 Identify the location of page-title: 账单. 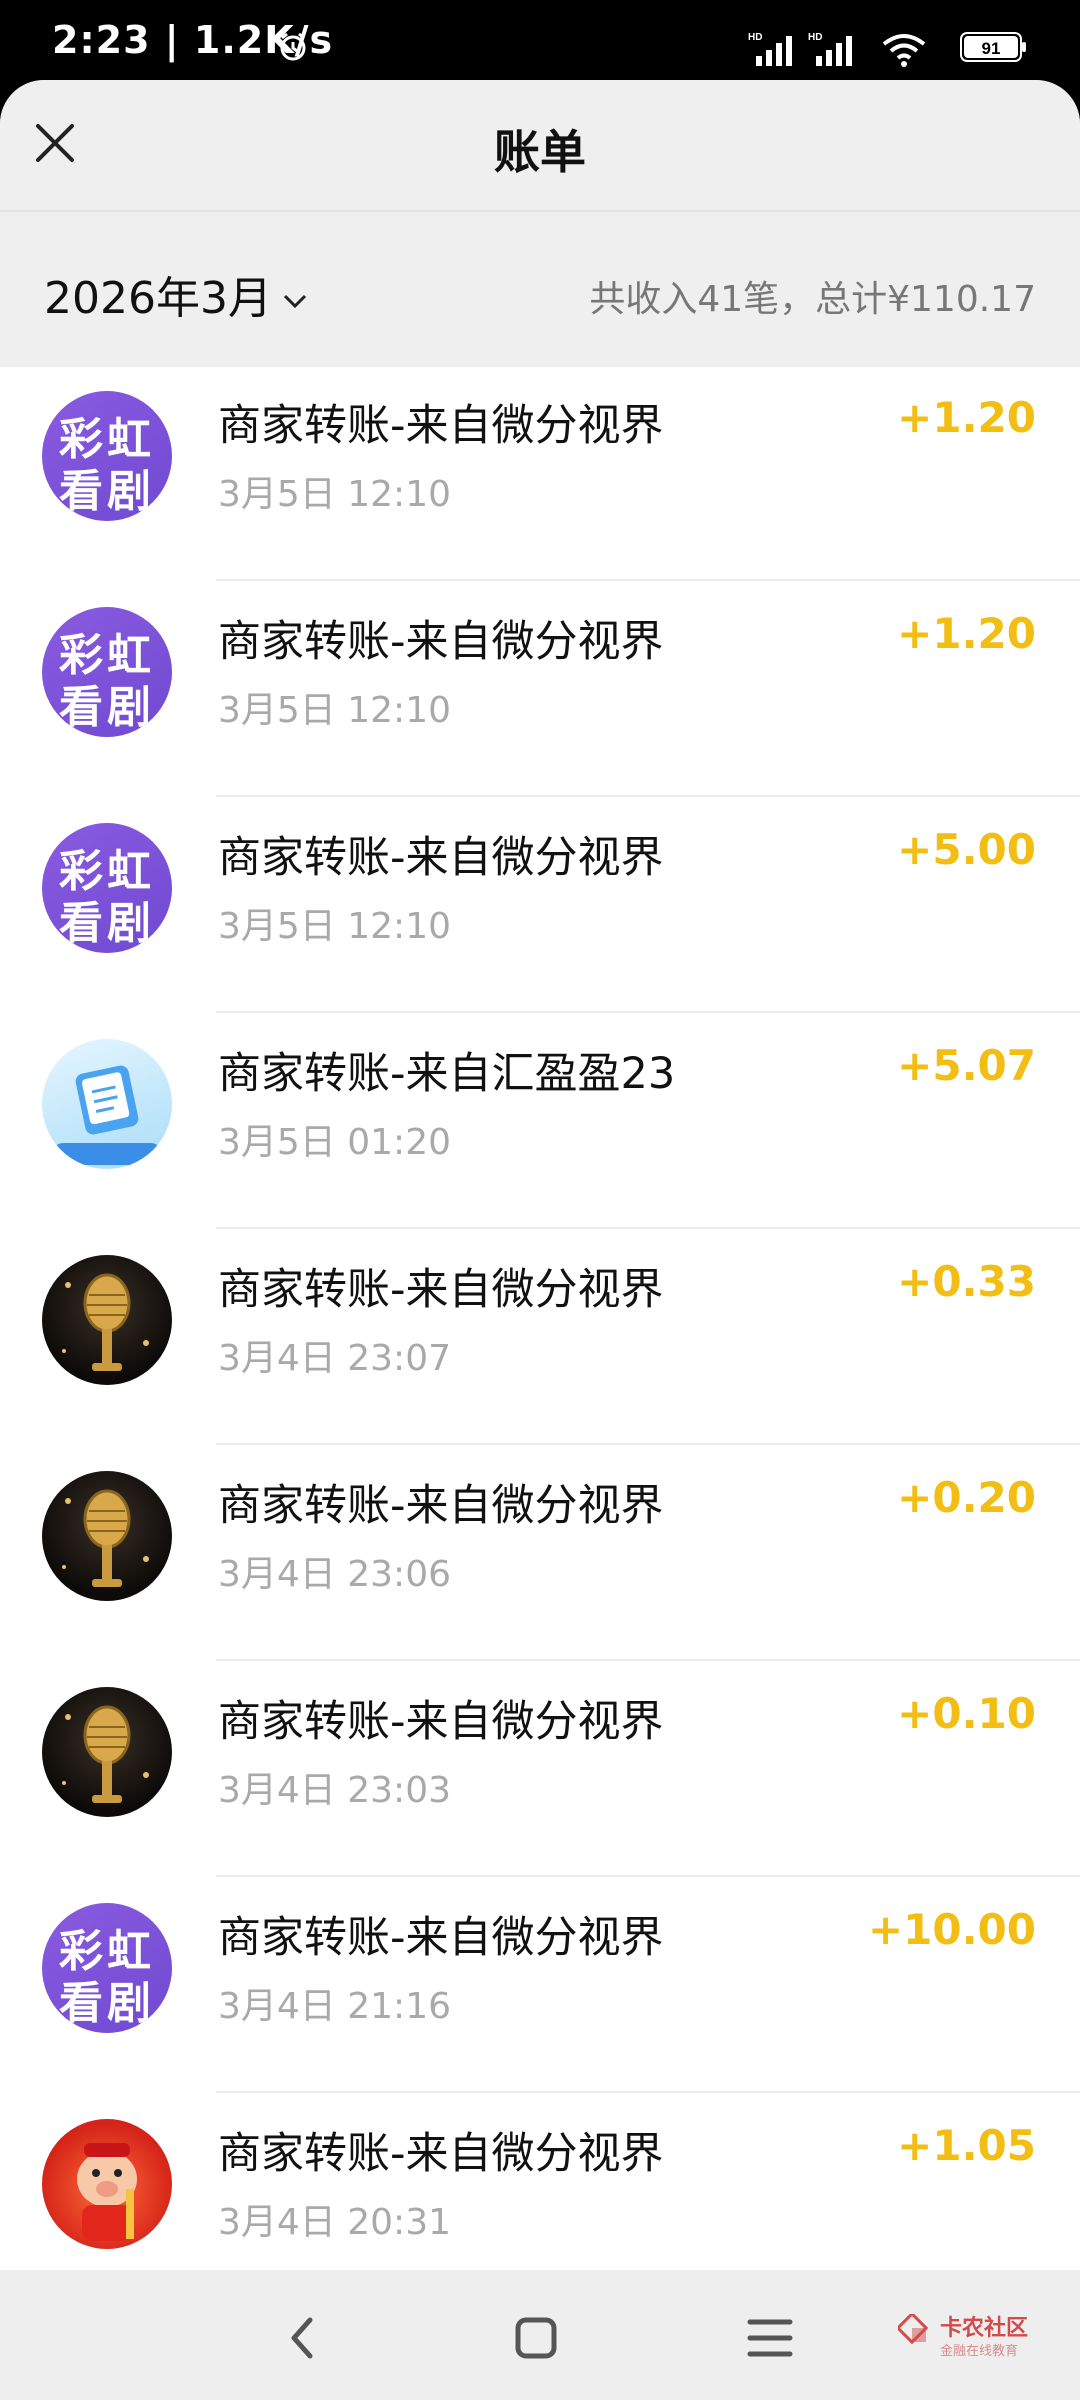
(540, 152).